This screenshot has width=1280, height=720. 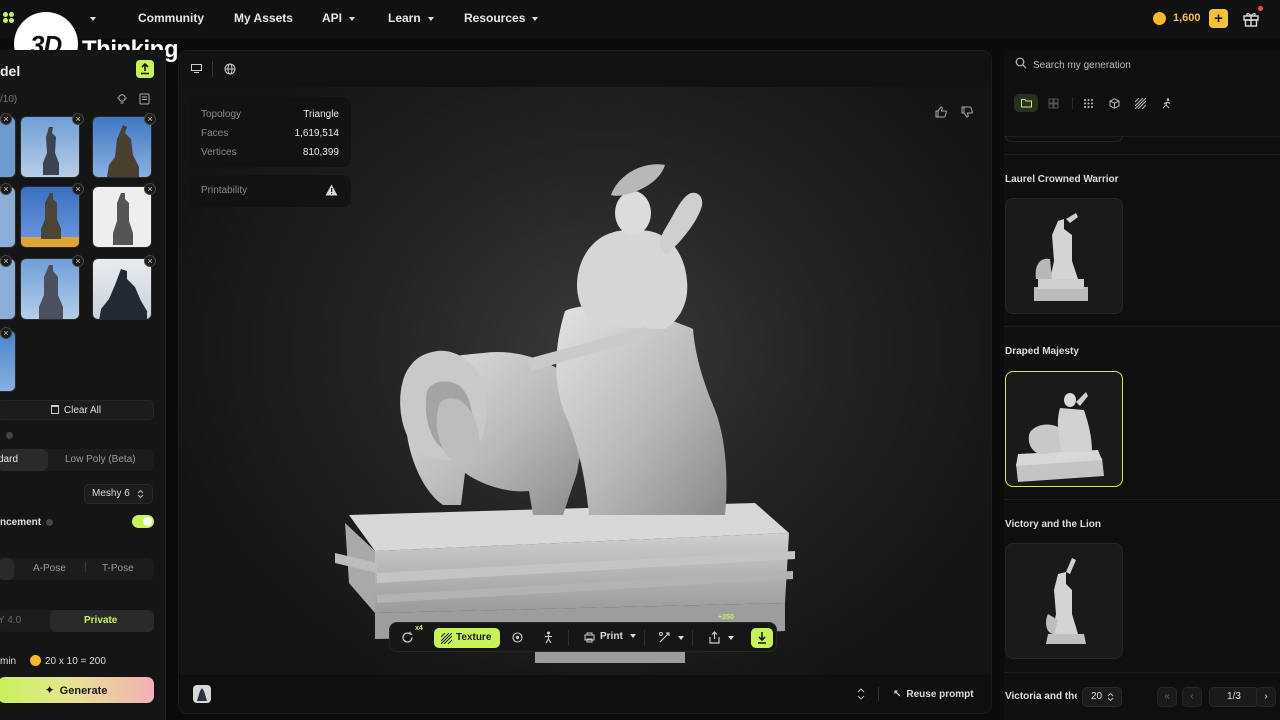 I want to click on grid-view-icon, so click(x=1053, y=103).